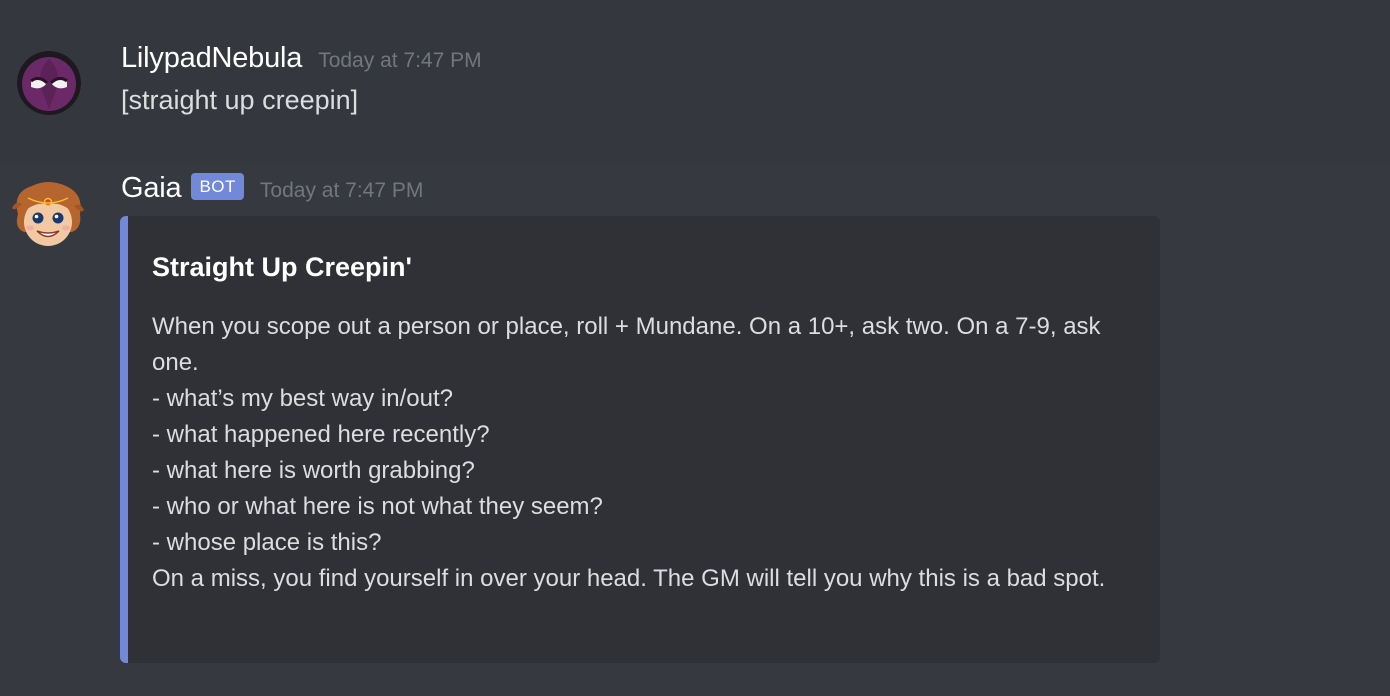 The width and height of the screenshot is (1390, 696). I want to click on masked-face-avatar-icon, so click(49, 83).